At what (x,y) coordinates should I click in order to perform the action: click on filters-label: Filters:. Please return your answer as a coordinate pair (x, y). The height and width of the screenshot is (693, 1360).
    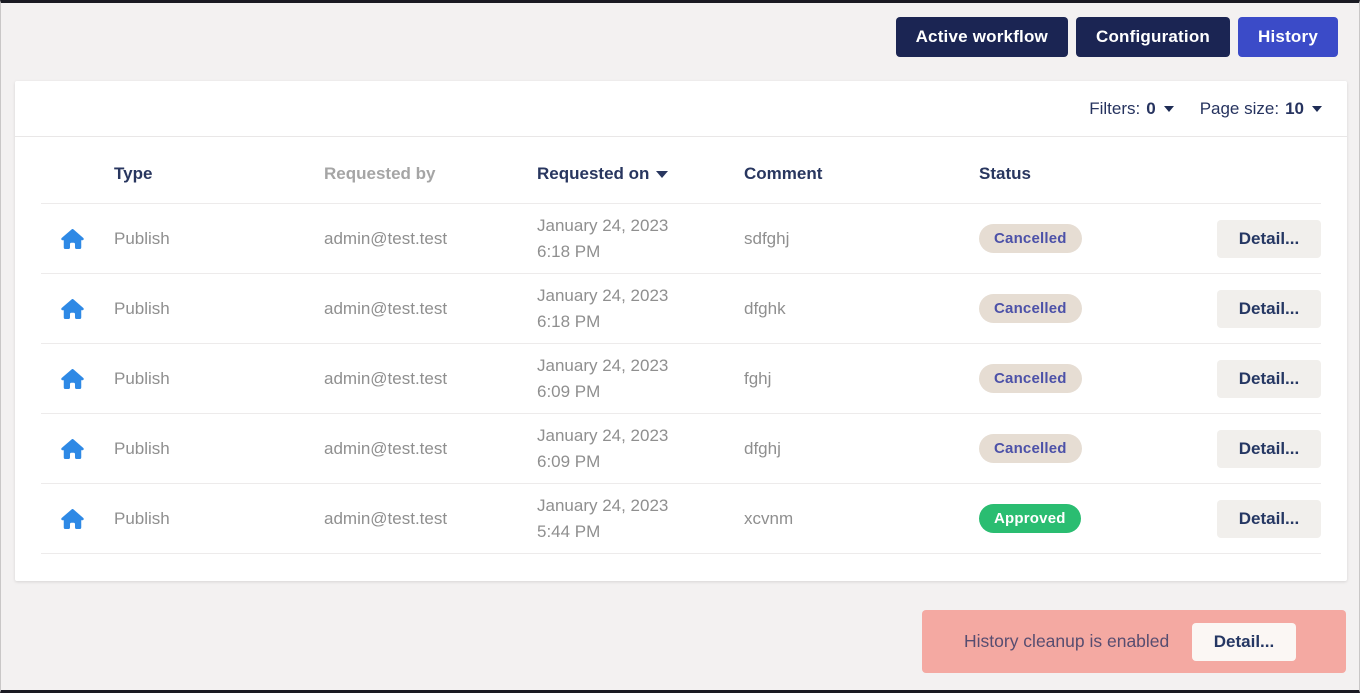
    Looking at the image, I should click on (1115, 108).